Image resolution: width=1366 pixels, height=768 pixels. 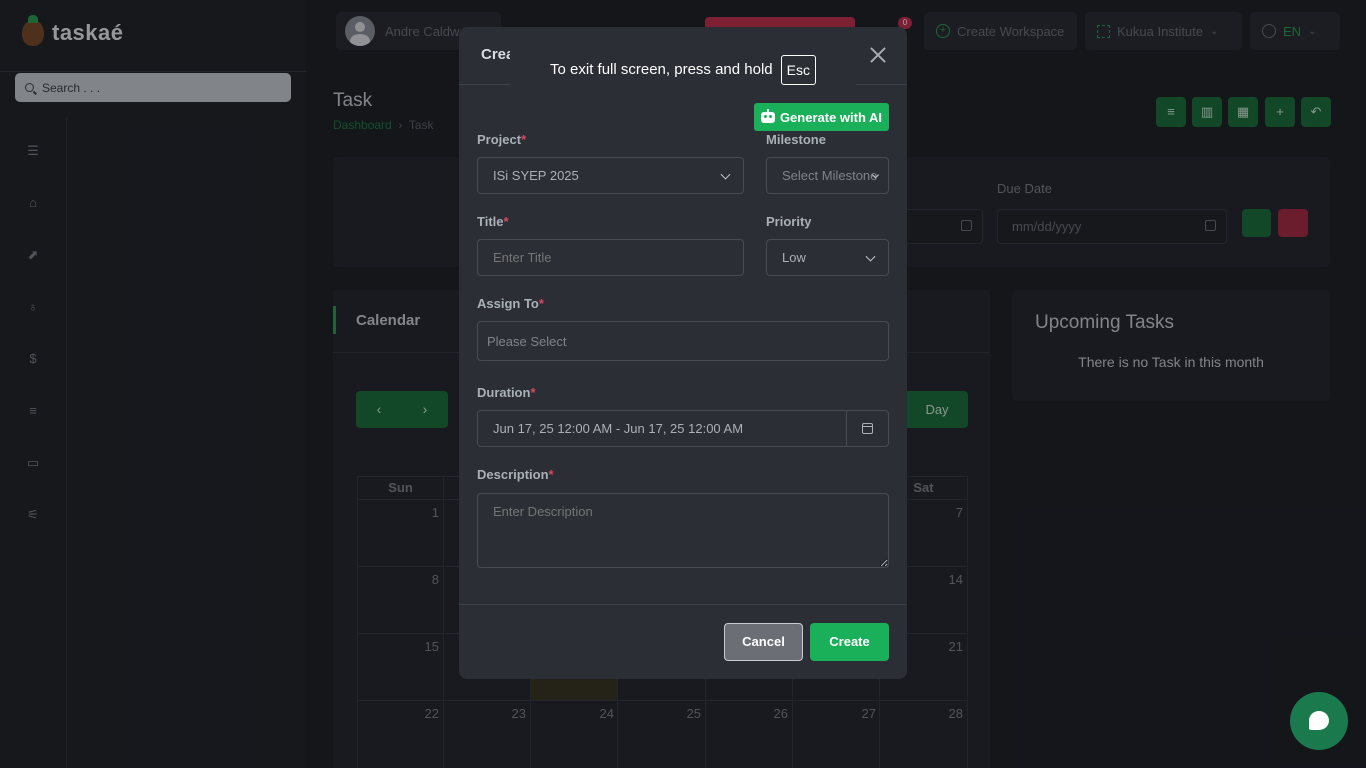 What do you see at coordinates (513, 474) in the screenshot?
I see `description-label-text: Description` at bounding box center [513, 474].